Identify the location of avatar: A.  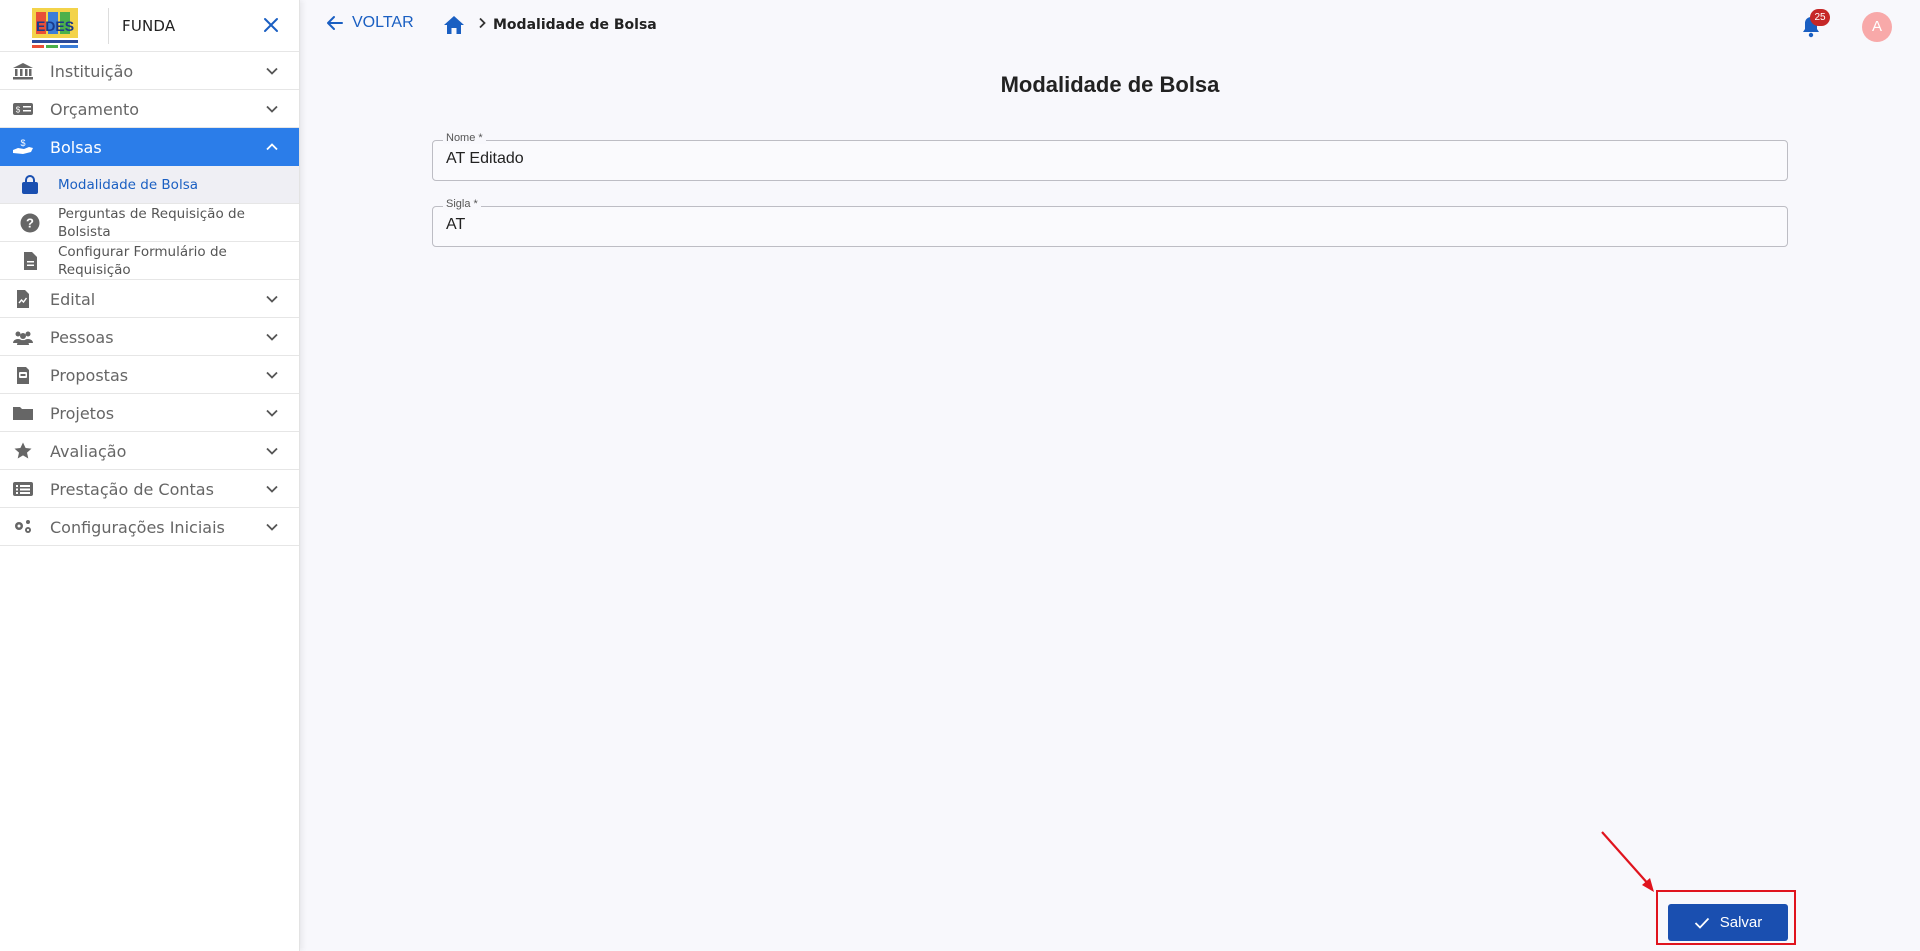
(1877, 27).